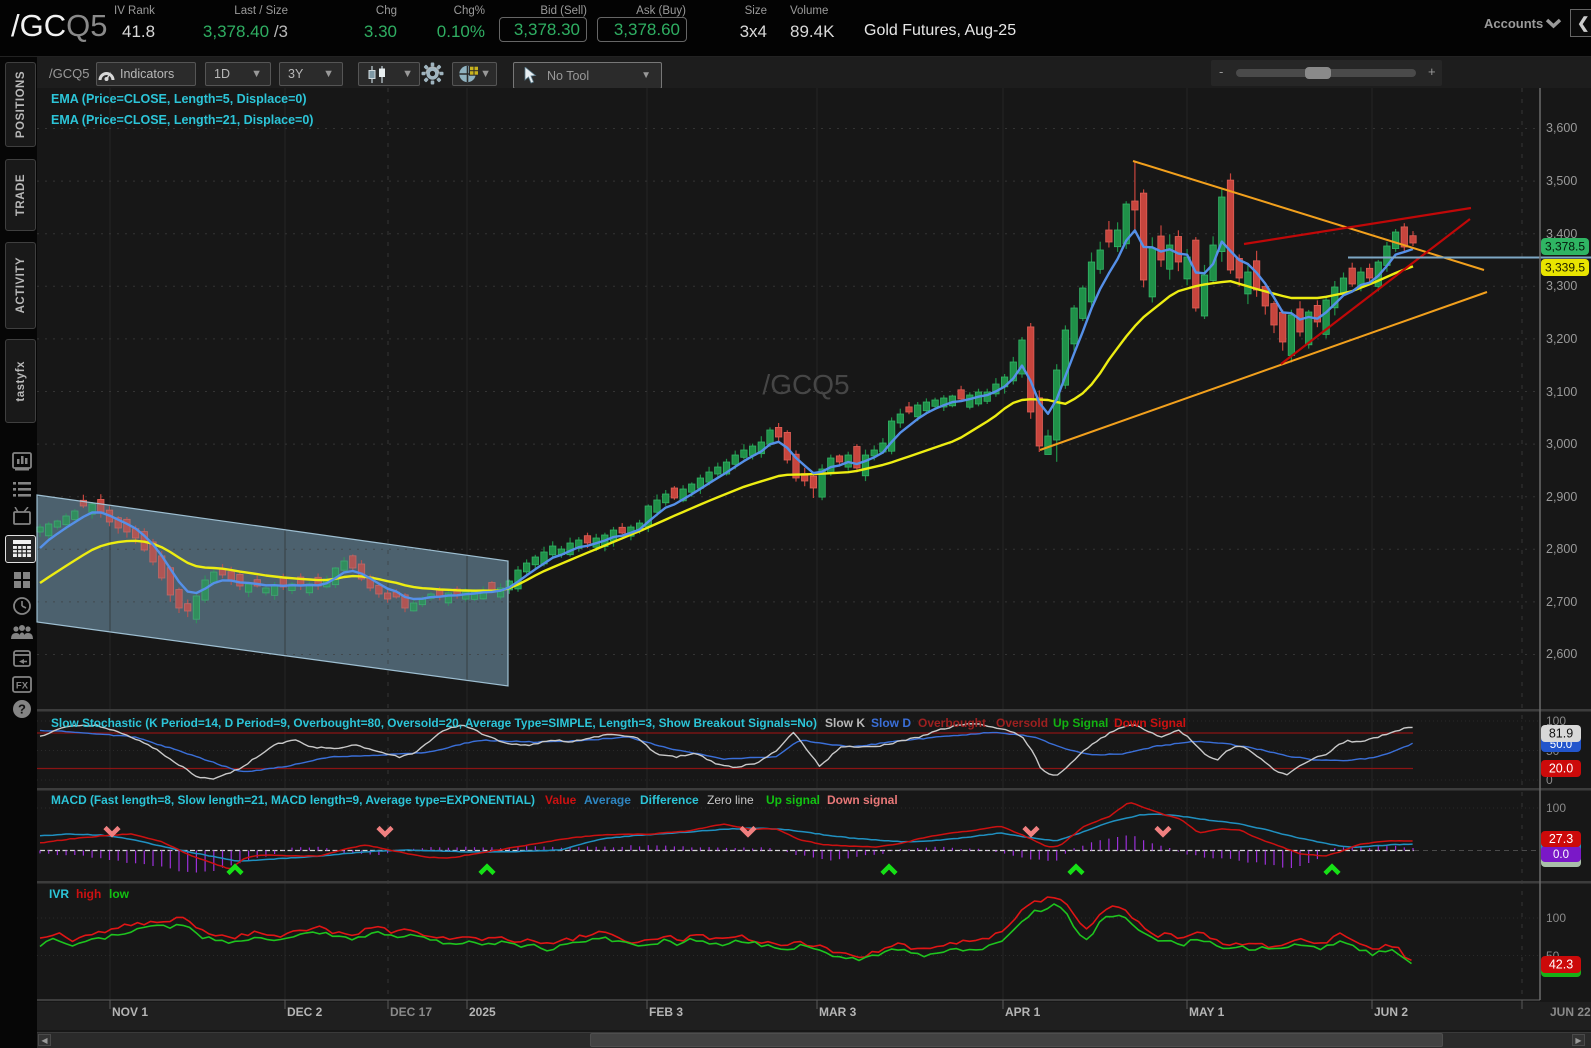 The width and height of the screenshot is (1591, 1048). What do you see at coordinates (182, 120) in the screenshot?
I see `svg-text:EMA (Price=CLOSE, Length=21, D: EMA (Price=CLOSE, Length=21, Displace=0)` at bounding box center [182, 120].